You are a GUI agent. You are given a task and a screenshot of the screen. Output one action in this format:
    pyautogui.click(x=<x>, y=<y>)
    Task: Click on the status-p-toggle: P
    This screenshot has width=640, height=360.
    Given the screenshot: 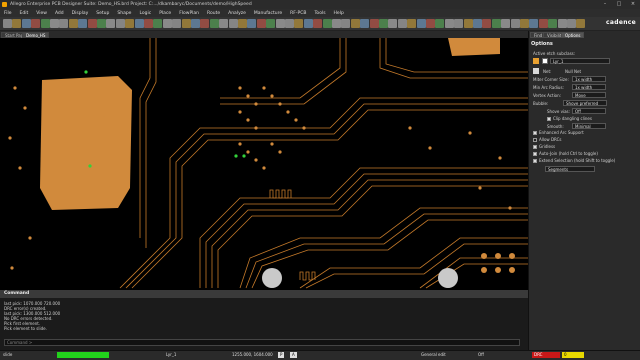 What is the action you would take?
    pyautogui.click(x=281, y=355)
    